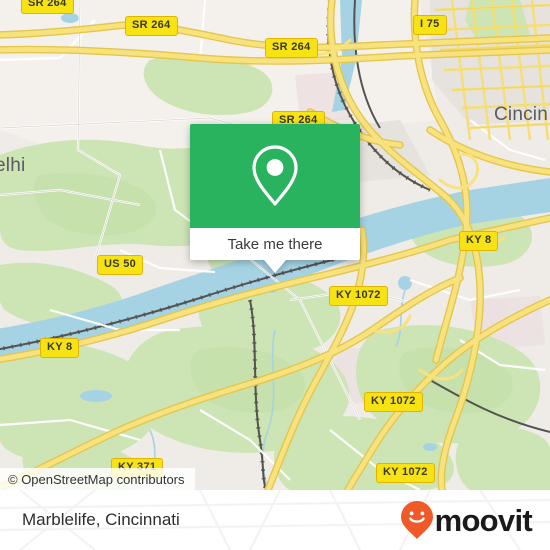 The width and height of the screenshot is (550, 550). Describe the element at coordinates (405, 473) in the screenshot. I see `road-shield-ky-1072-lower: KY 1072` at that location.